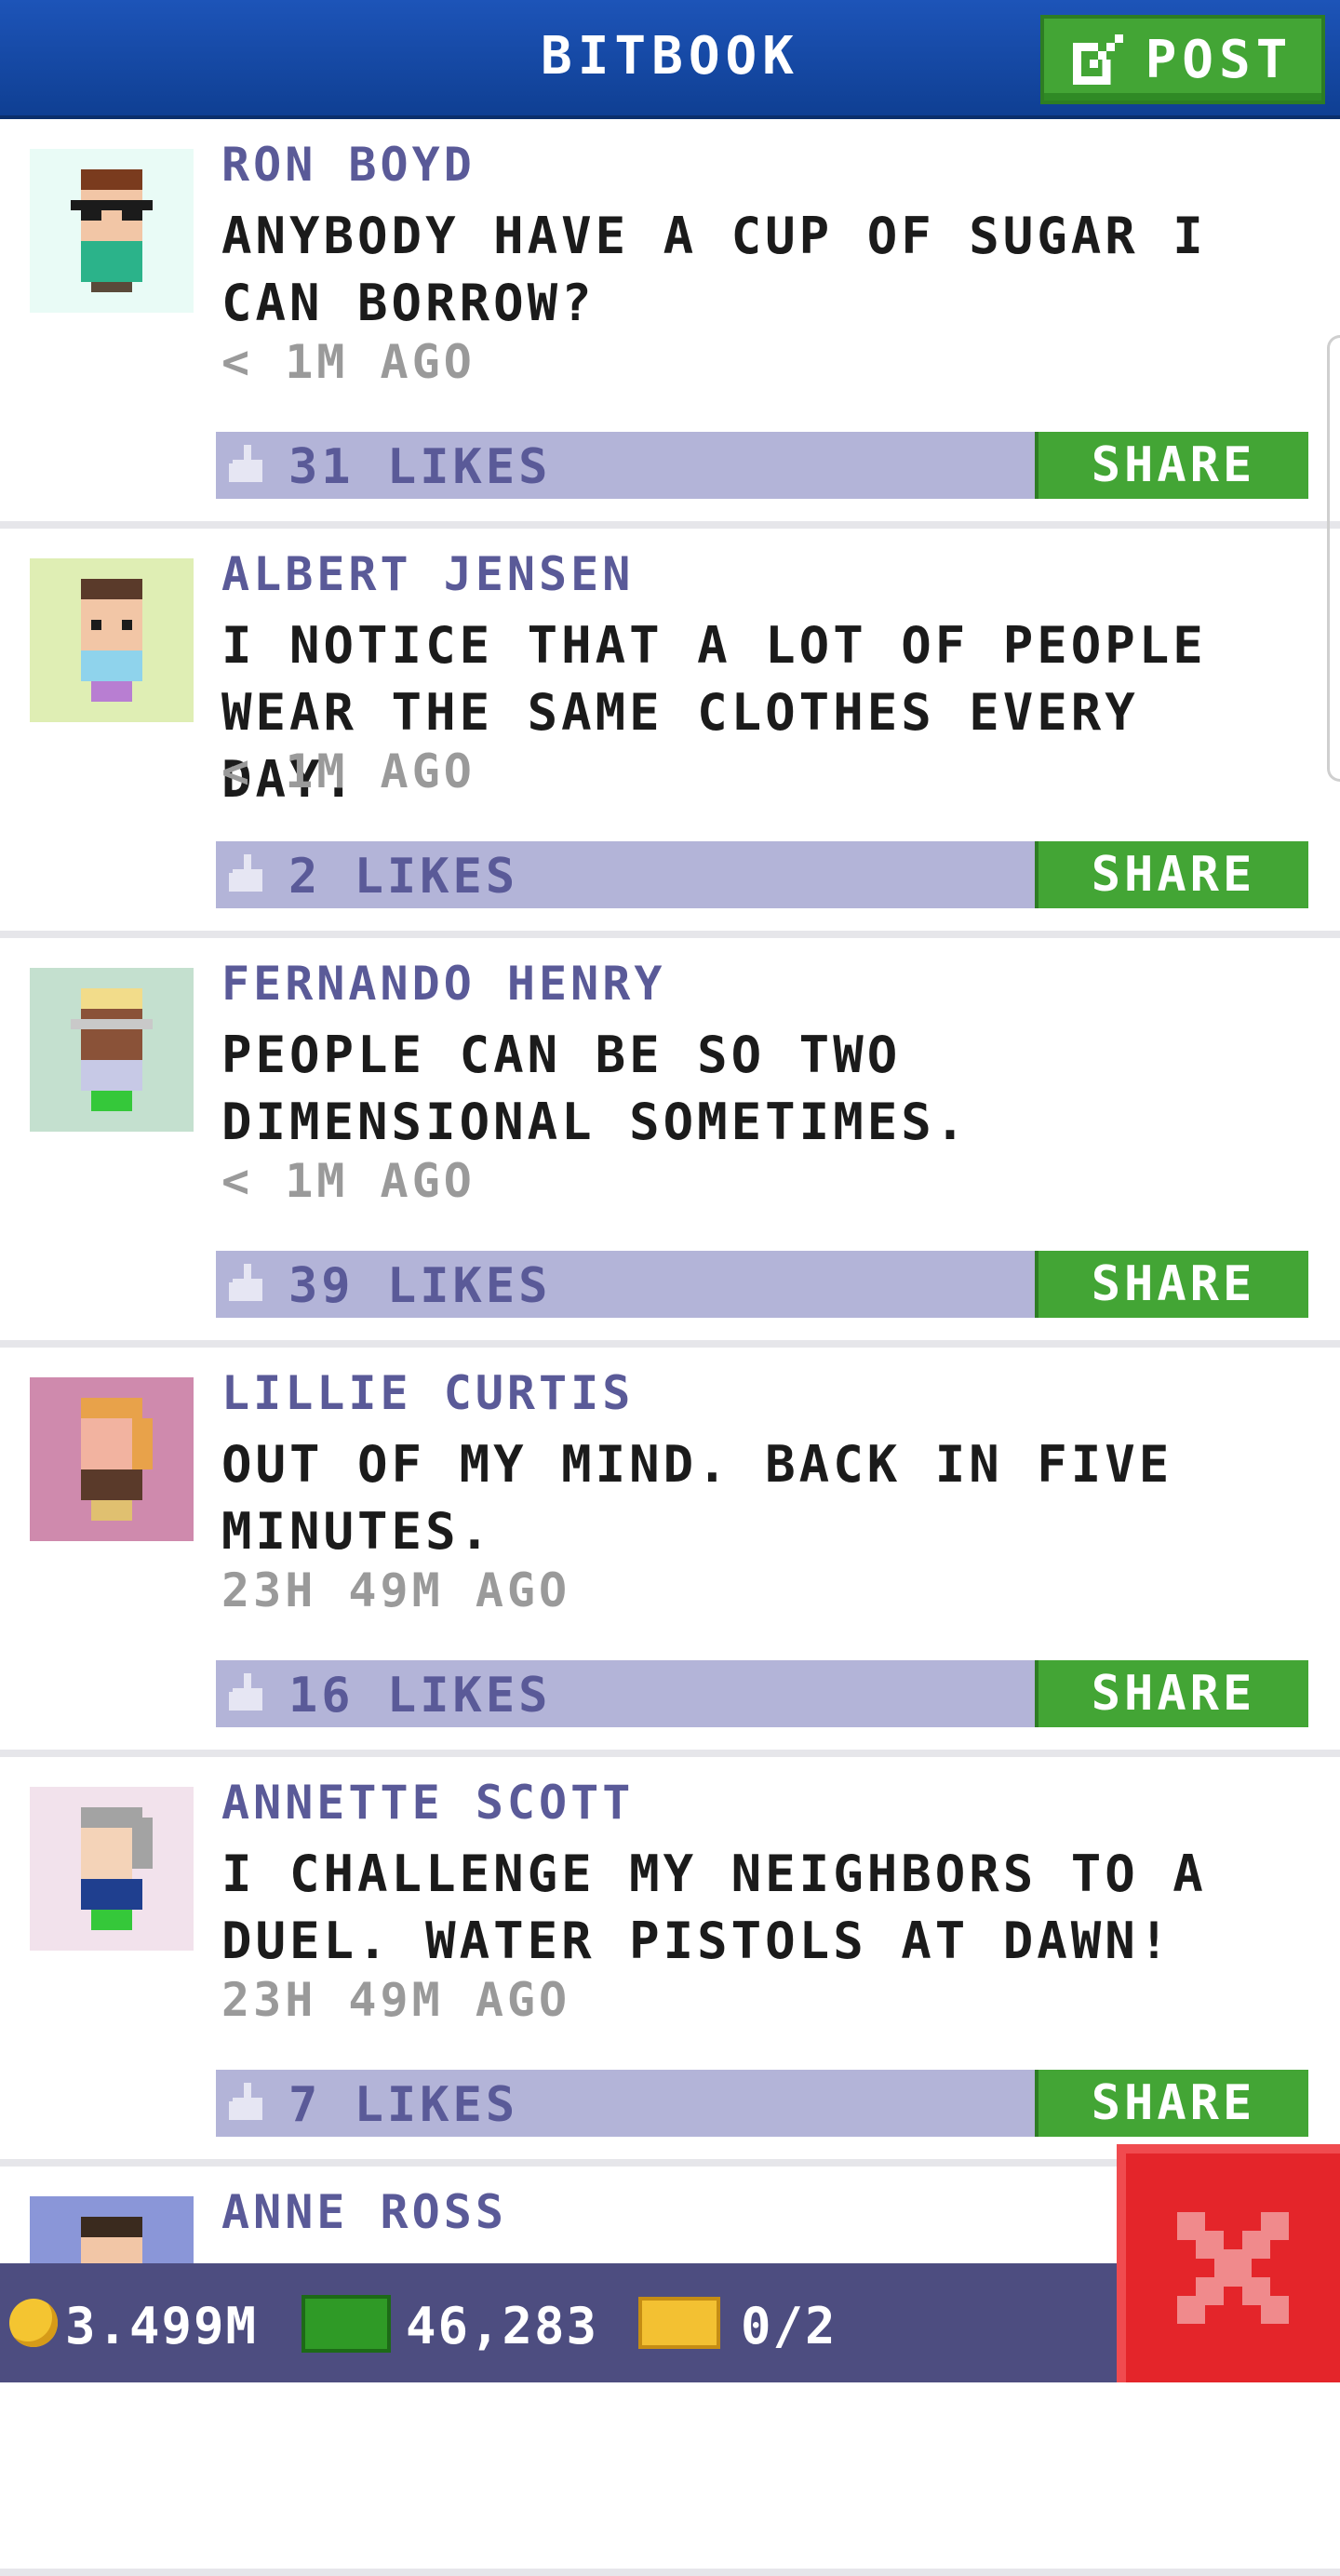 Image resolution: width=1340 pixels, height=2576 pixels. I want to click on post-author: ANNETTE SCOTT, so click(427, 1803).